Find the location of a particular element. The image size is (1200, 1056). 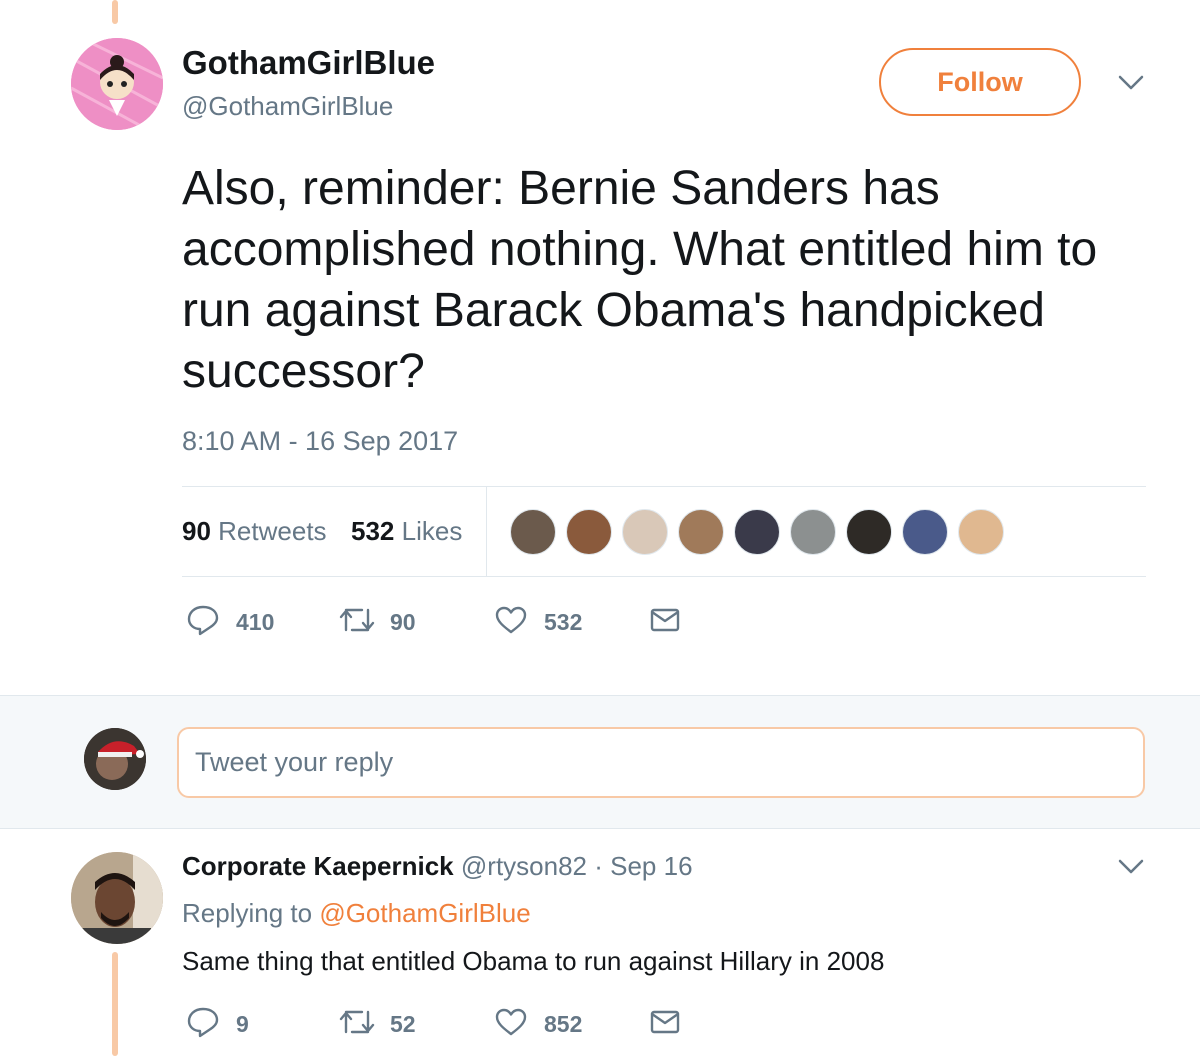

retweets-label: Retweets is located at coordinates (272, 531).